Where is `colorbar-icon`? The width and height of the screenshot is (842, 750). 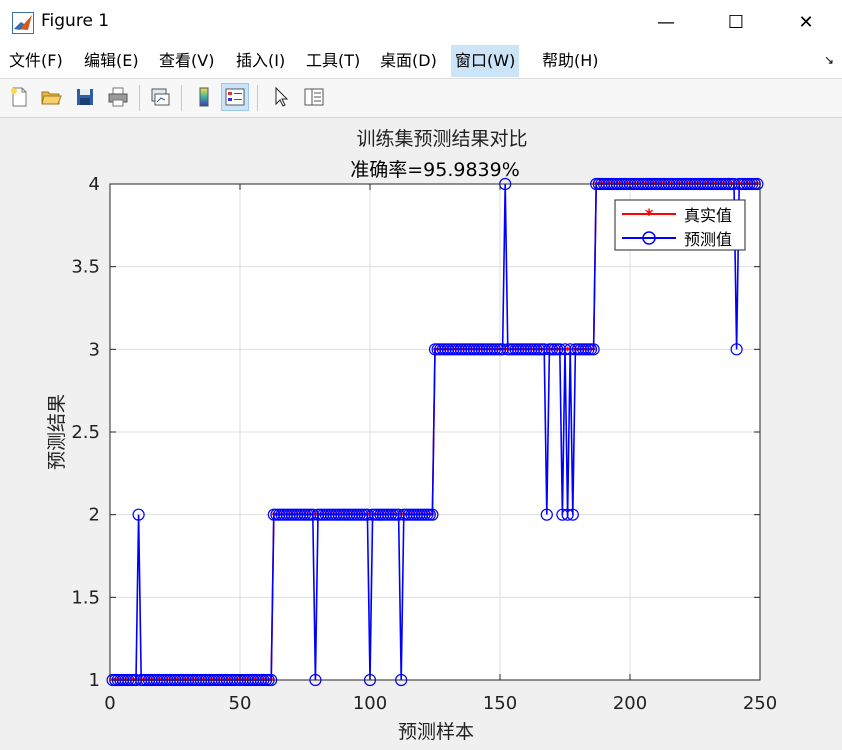
colorbar-icon is located at coordinates (204, 97).